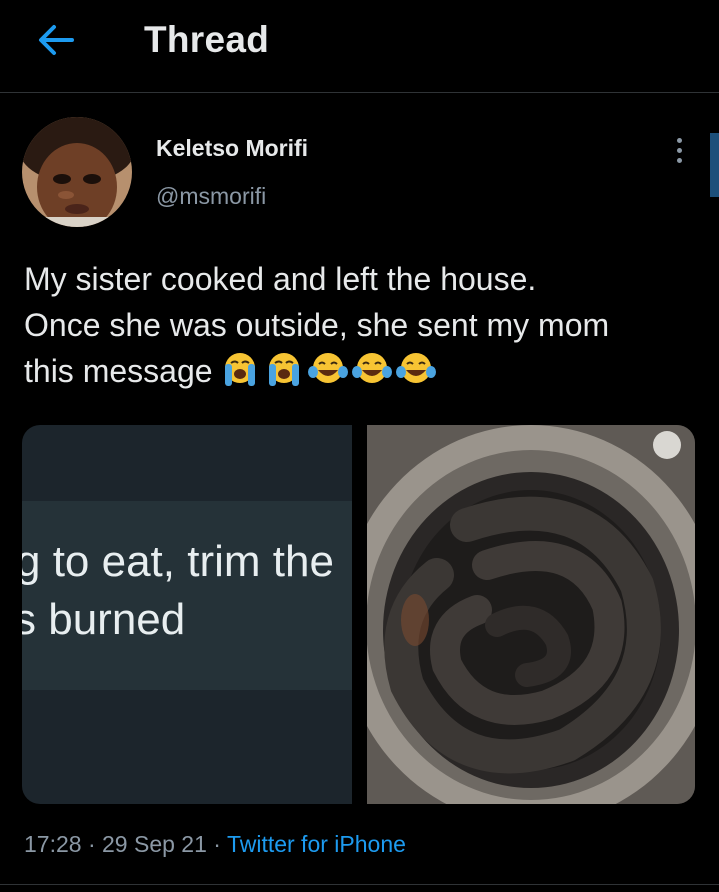 The width and height of the screenshot is (719, 892). What do you see at coordinates (53, 844) in the screenshot?
I see `tweet-time: 17:28` at bounding box center [53, 844].